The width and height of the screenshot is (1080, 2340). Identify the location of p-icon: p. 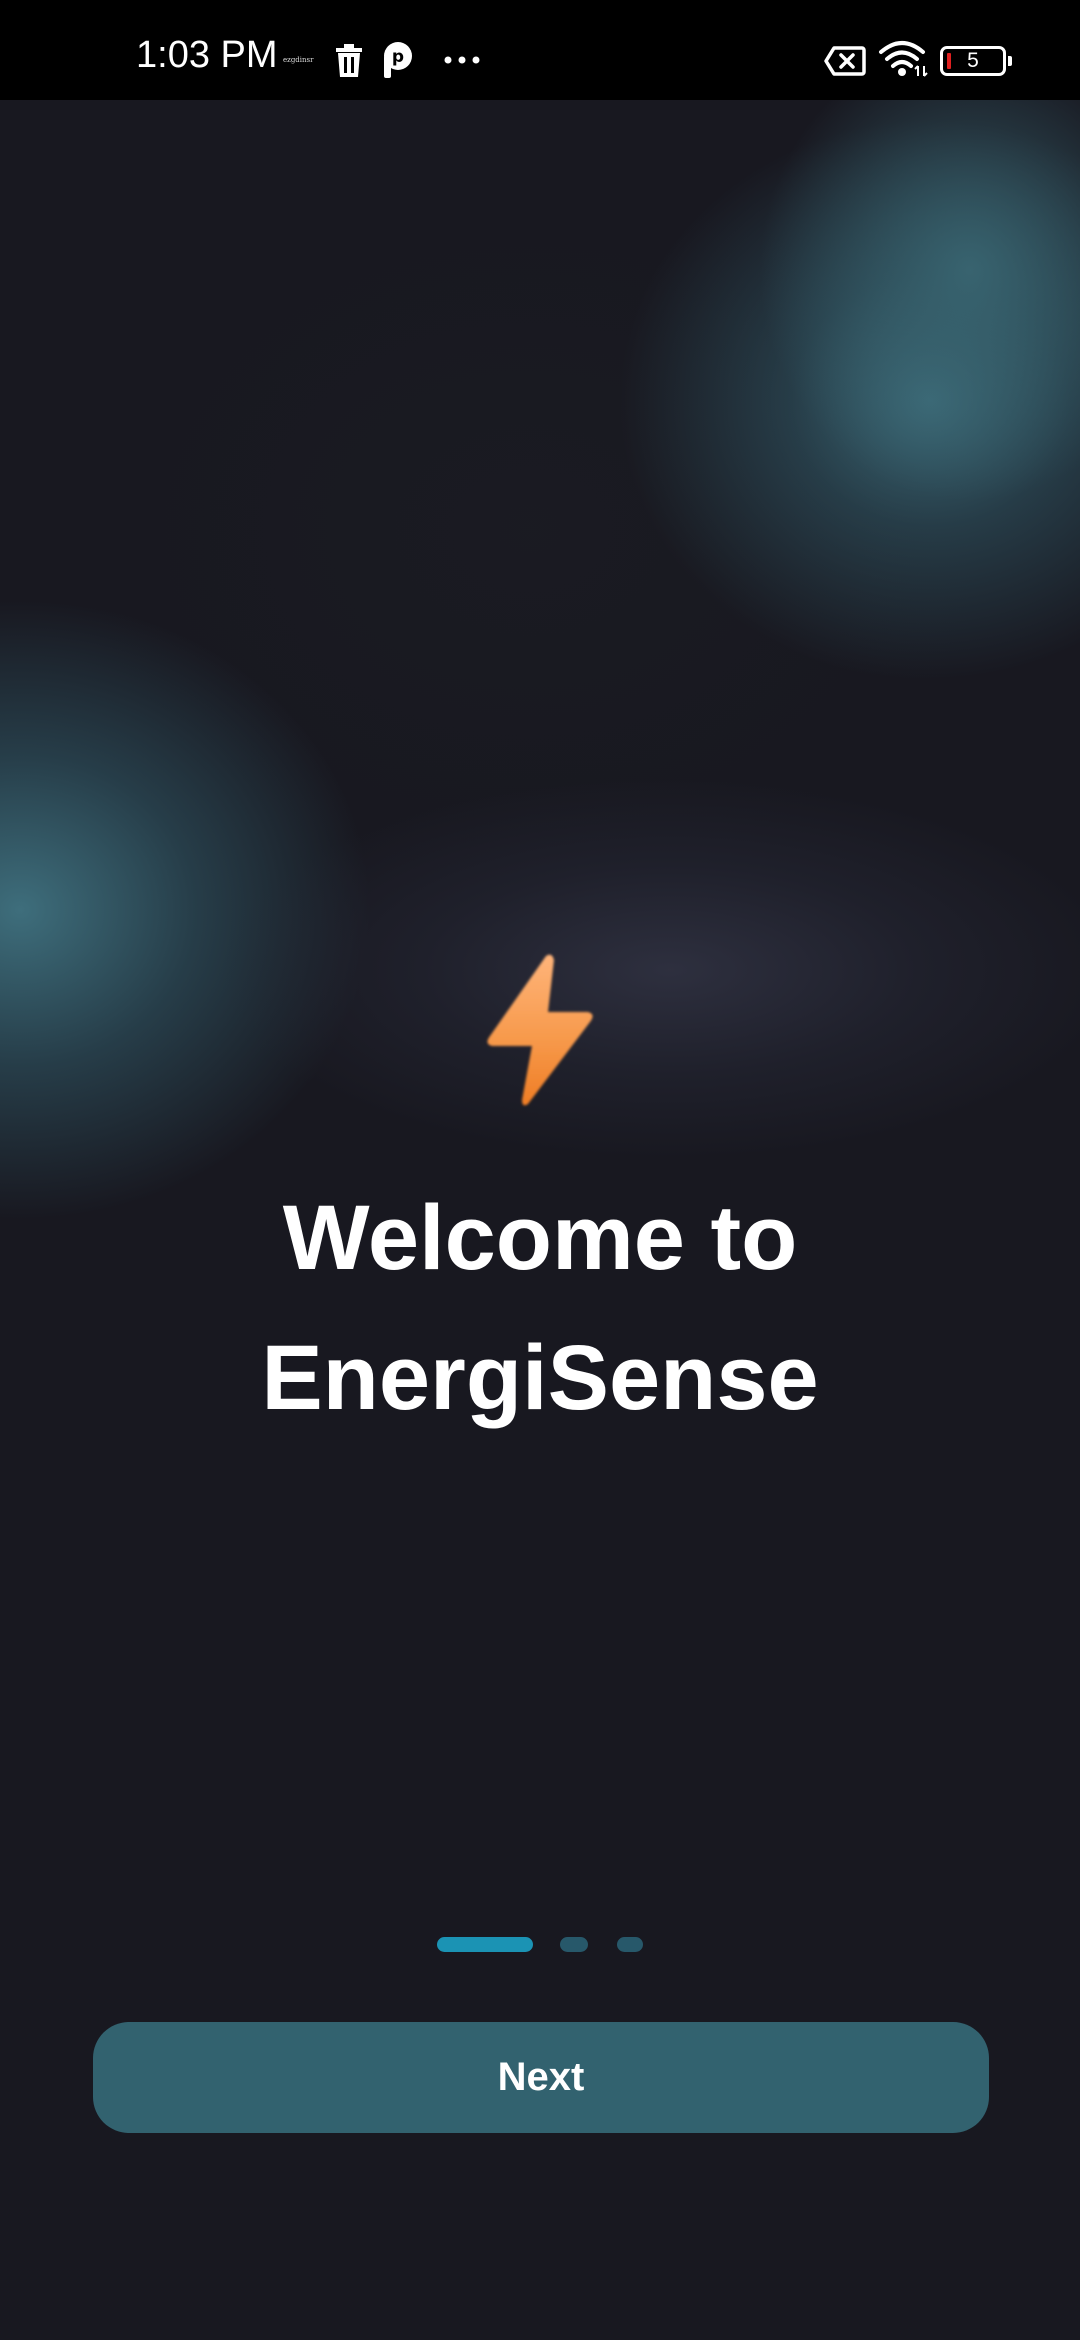
(398, 60).